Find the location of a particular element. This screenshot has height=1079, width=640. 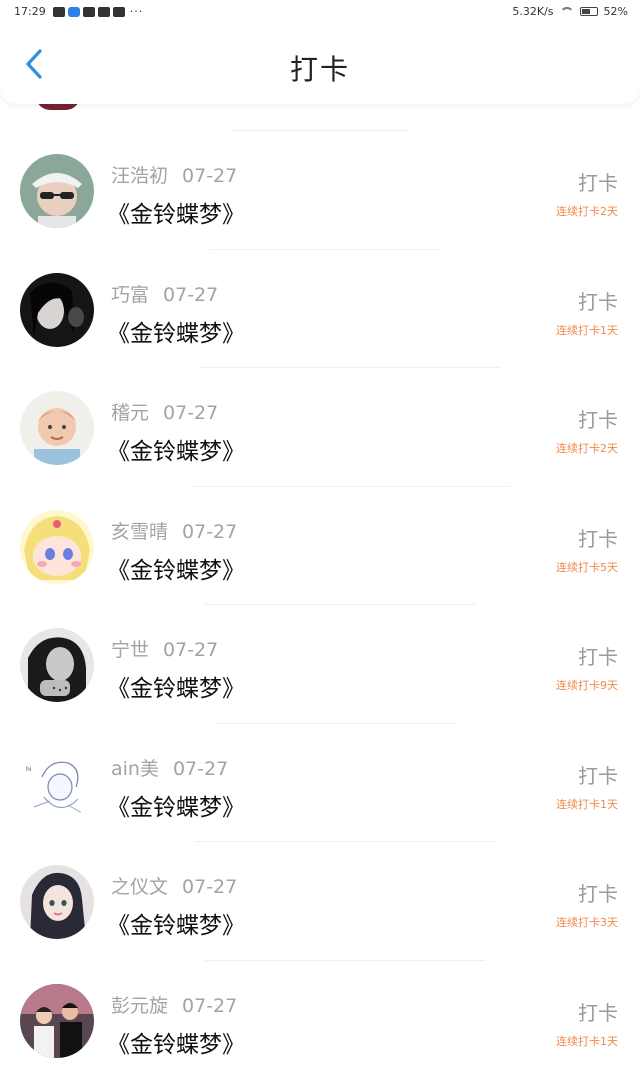

list-item: 亥雪晴 07-27 《金铃蝶梦》 打卡连续打卡5天 is located at coordinates (320, 546).